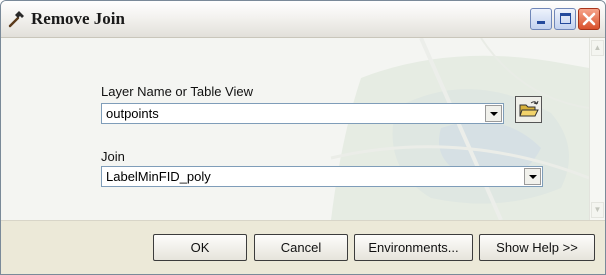  What do you see at coordinates (301, 247) in the screenshot?
I see `cancel-button: Cancel` at bounding box center [301, 247].